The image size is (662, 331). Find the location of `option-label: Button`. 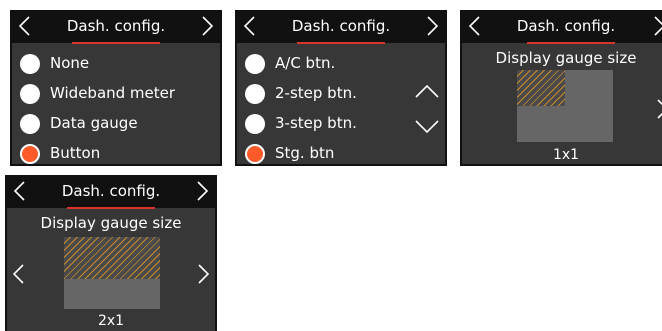

option-label: Button is located at coordinates (75, 153).